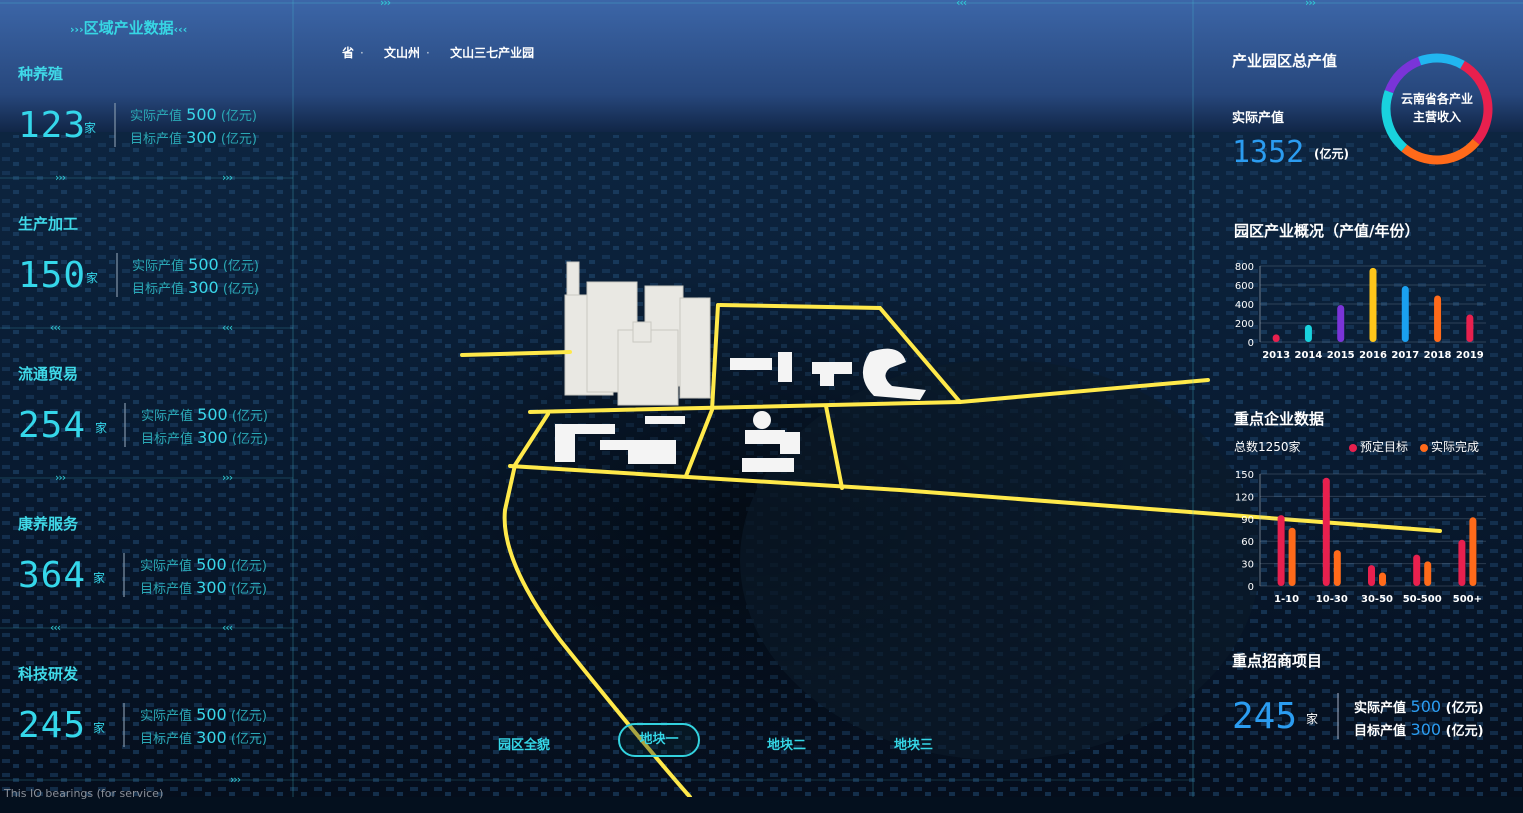  I want to click on legend-actual: 实际完成, so click(1449, 446).